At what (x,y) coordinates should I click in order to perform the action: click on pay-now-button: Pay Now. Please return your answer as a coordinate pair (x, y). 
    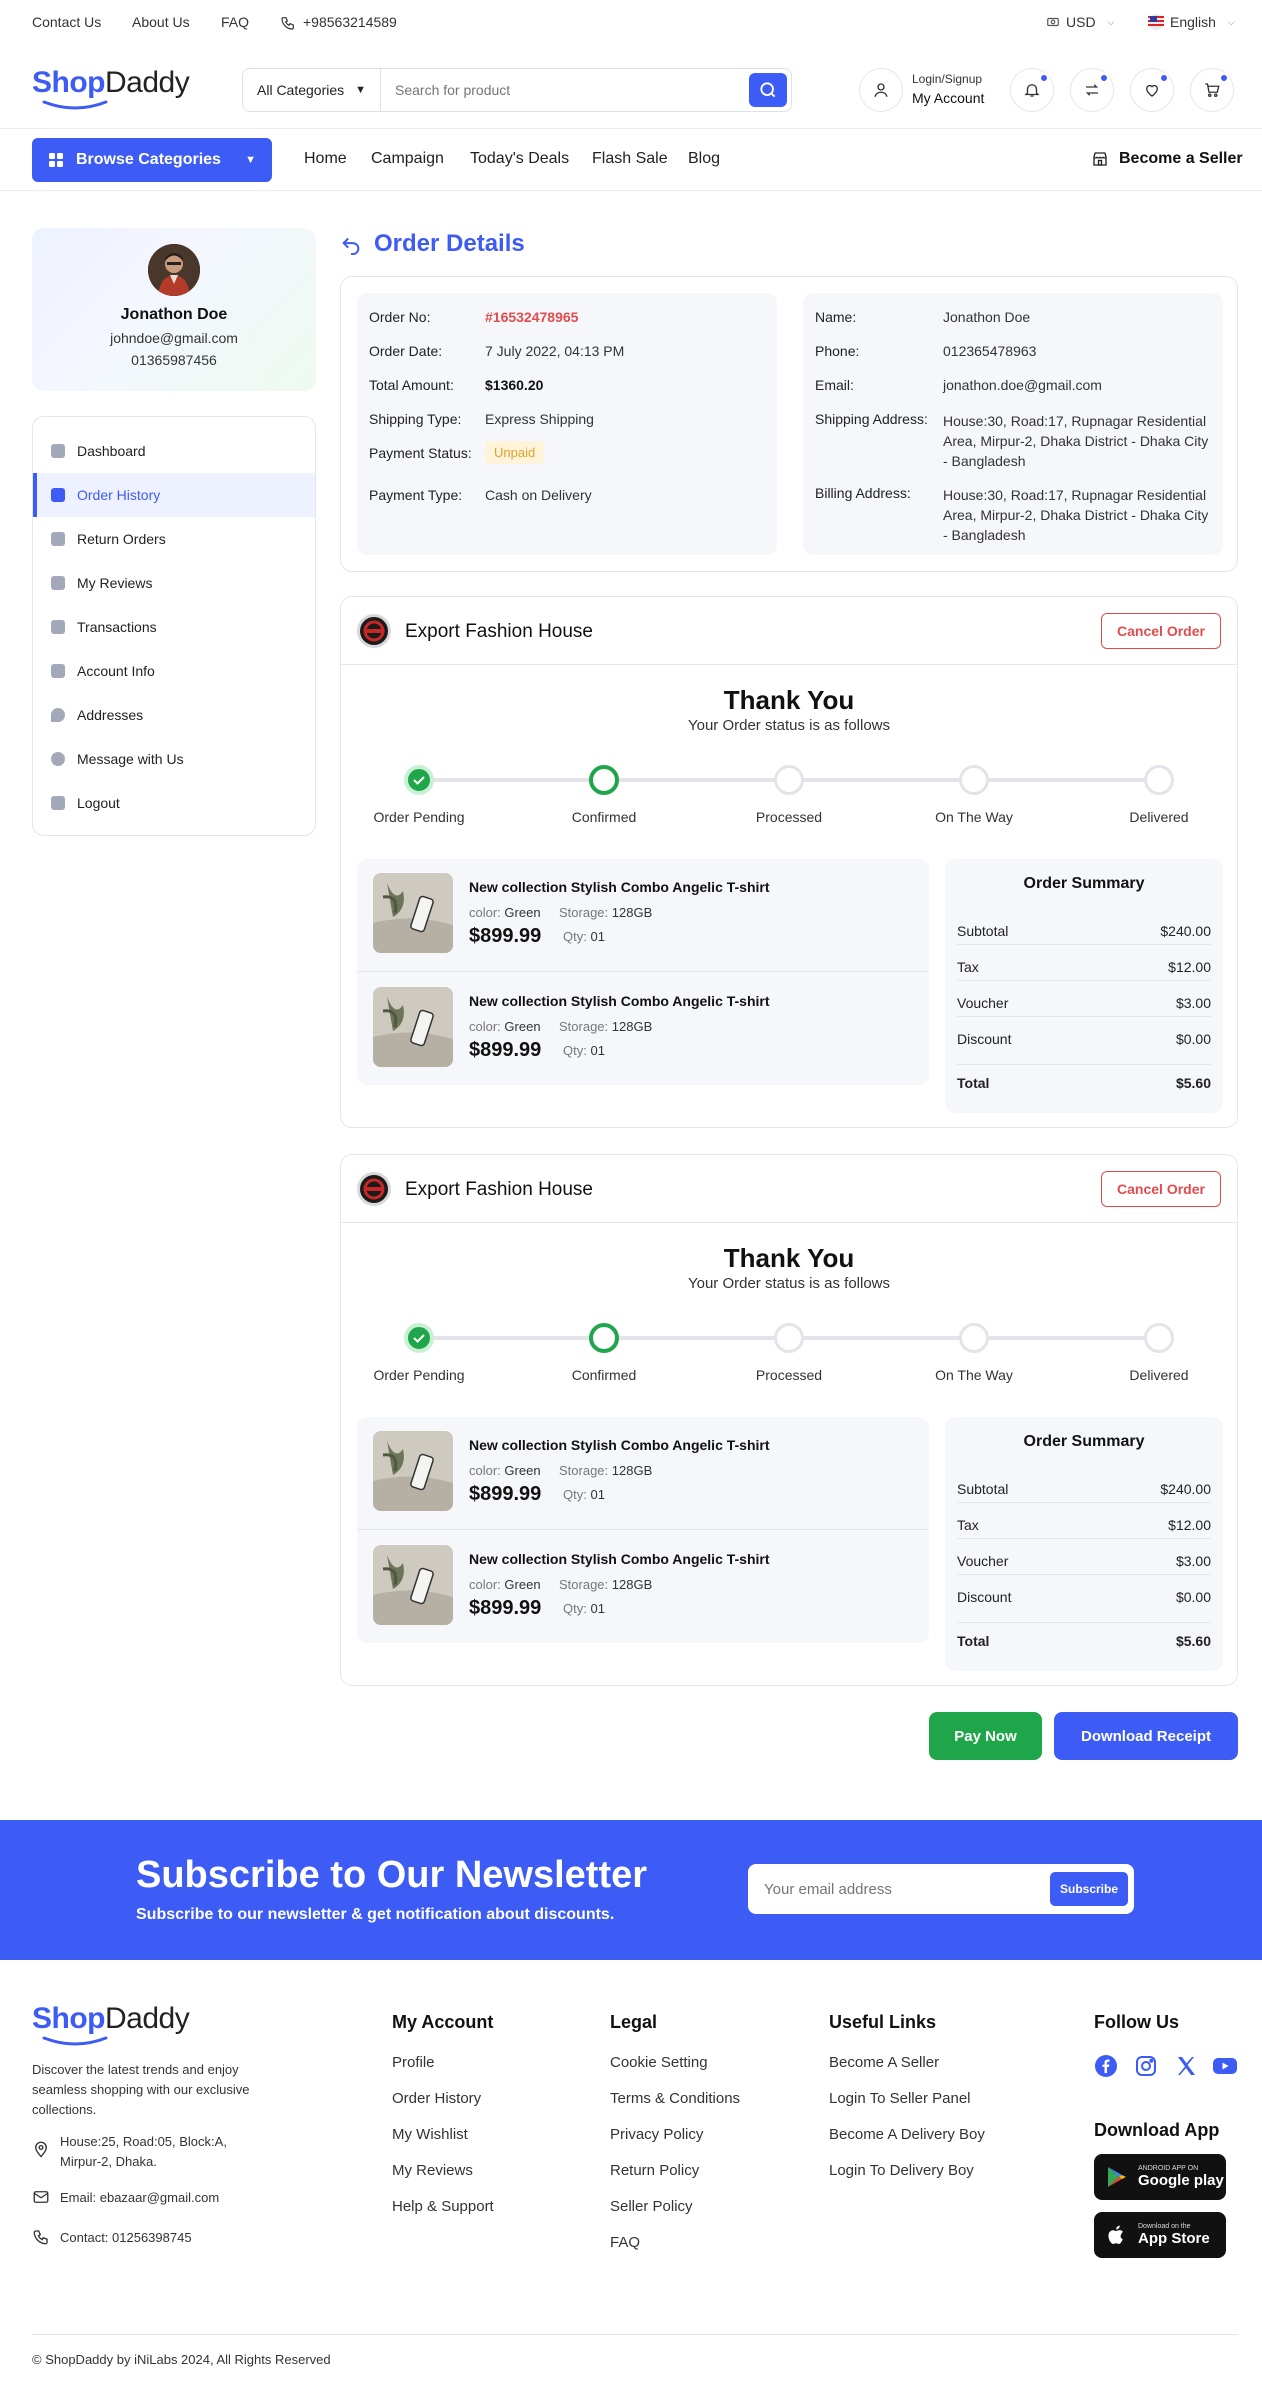
    Looking at the image, I should click on (985, 1736).